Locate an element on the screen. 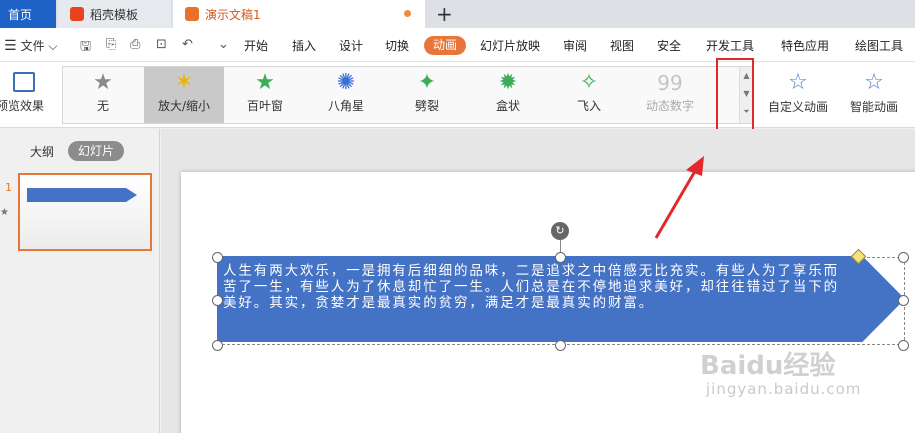  effect-label: 百叶窗 is located at coordinates (264, 106).